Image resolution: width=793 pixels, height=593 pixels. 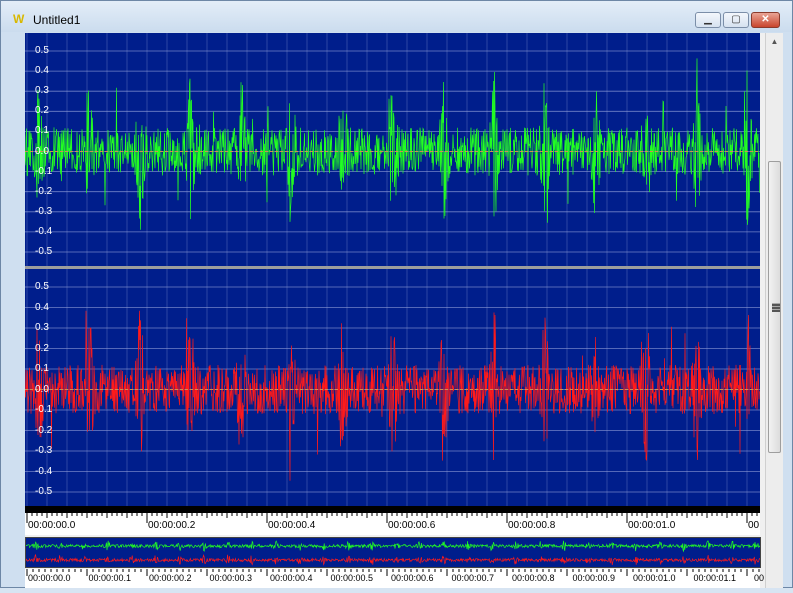 What do you see at coordinates (292, 525) in the screenshot?
I see `time-ruler-label: 00:00:00.4` at bounding box center [292, 525].